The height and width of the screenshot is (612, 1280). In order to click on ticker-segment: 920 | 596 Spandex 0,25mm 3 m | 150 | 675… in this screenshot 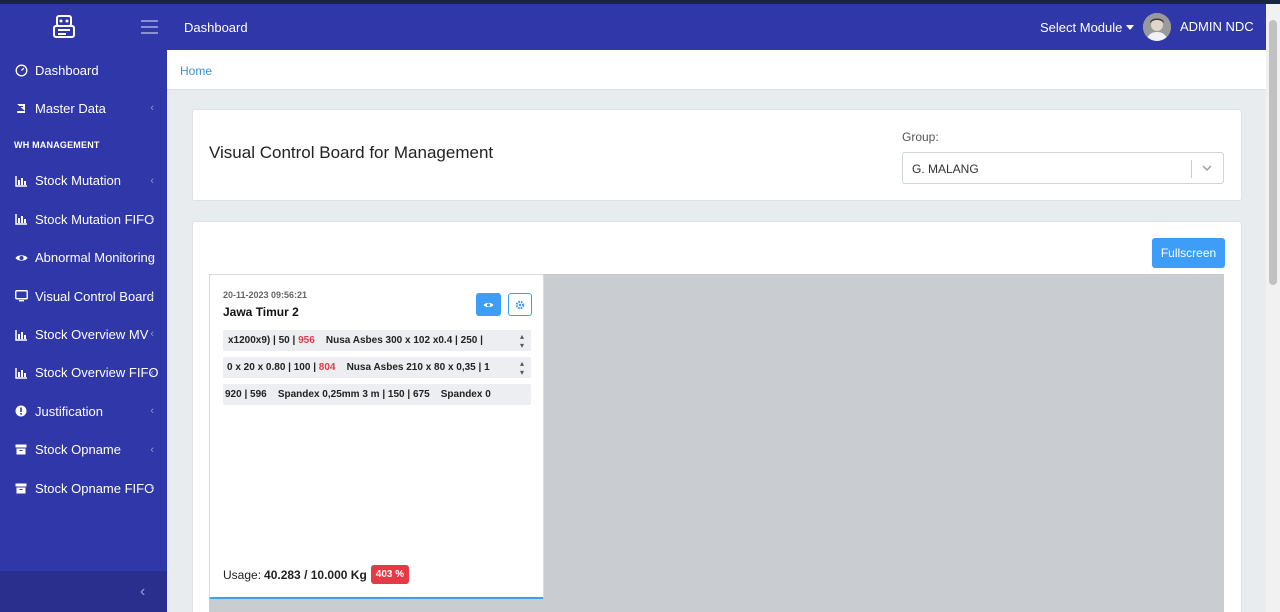, I will do `click(358, 394)`.